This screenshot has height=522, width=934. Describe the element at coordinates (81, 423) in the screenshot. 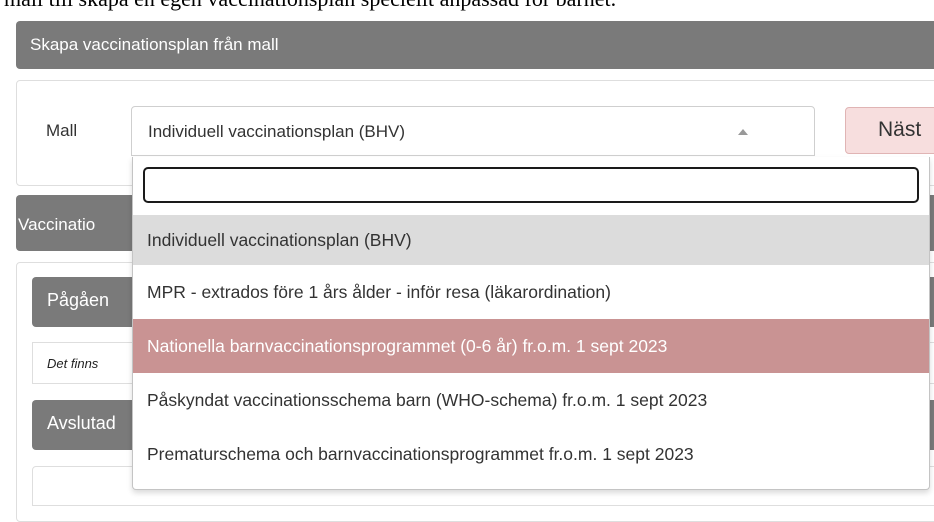

I see `finished-section-title: Avslutad` at that location.